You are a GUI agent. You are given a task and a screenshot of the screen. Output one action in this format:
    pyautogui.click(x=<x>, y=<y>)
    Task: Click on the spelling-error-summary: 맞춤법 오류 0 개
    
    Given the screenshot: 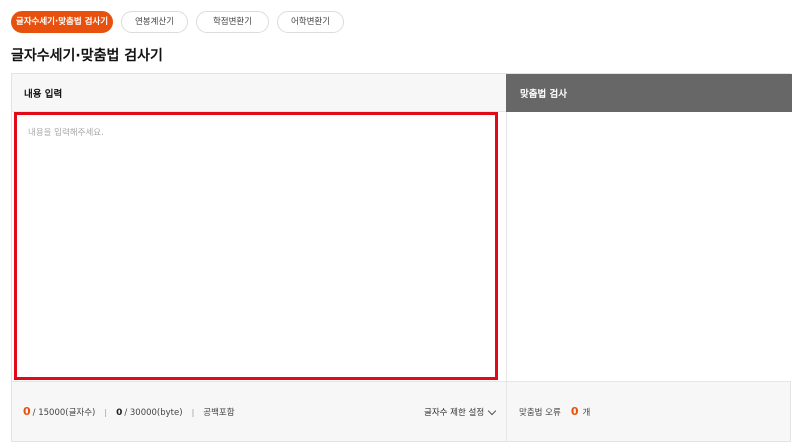 What is the action you would take?
    pyautogui.click(x=554, y=411)
    